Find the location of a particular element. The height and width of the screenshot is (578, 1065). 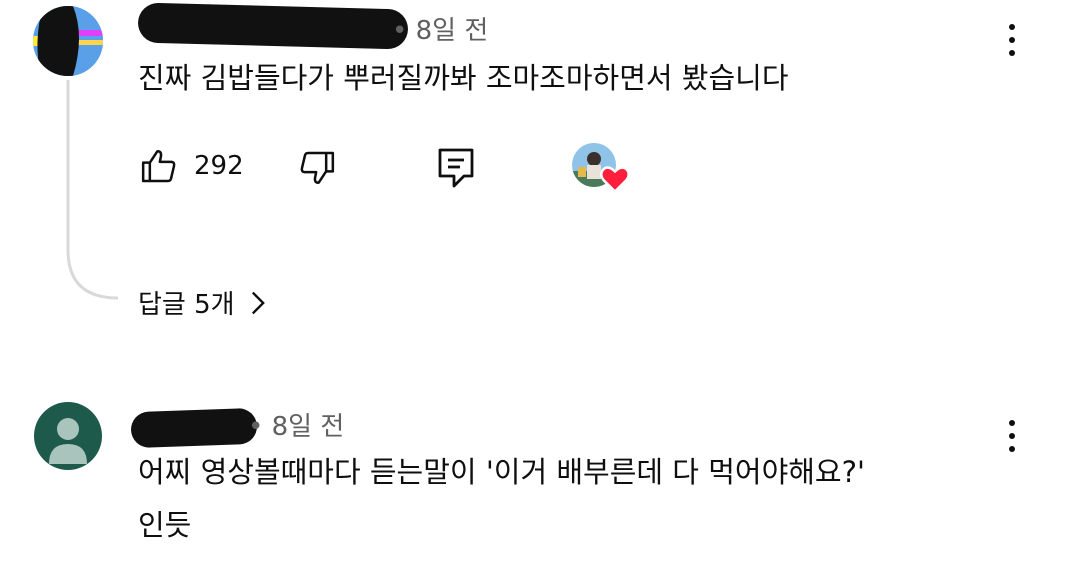

comment-text-line-2: 인듯 is located at coordinates (165, 525).